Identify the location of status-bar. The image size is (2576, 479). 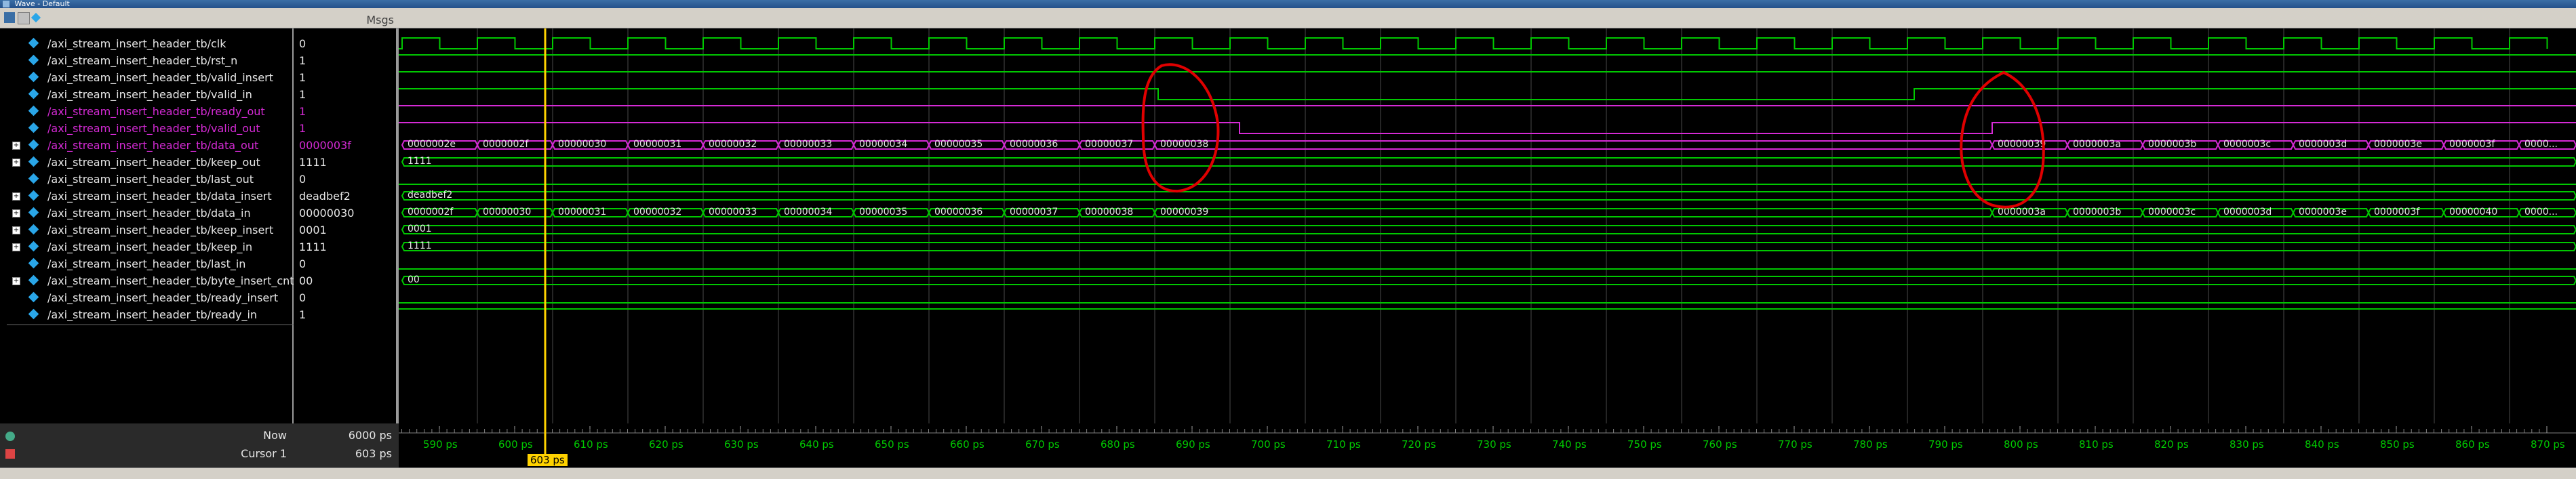
(1288, 472).